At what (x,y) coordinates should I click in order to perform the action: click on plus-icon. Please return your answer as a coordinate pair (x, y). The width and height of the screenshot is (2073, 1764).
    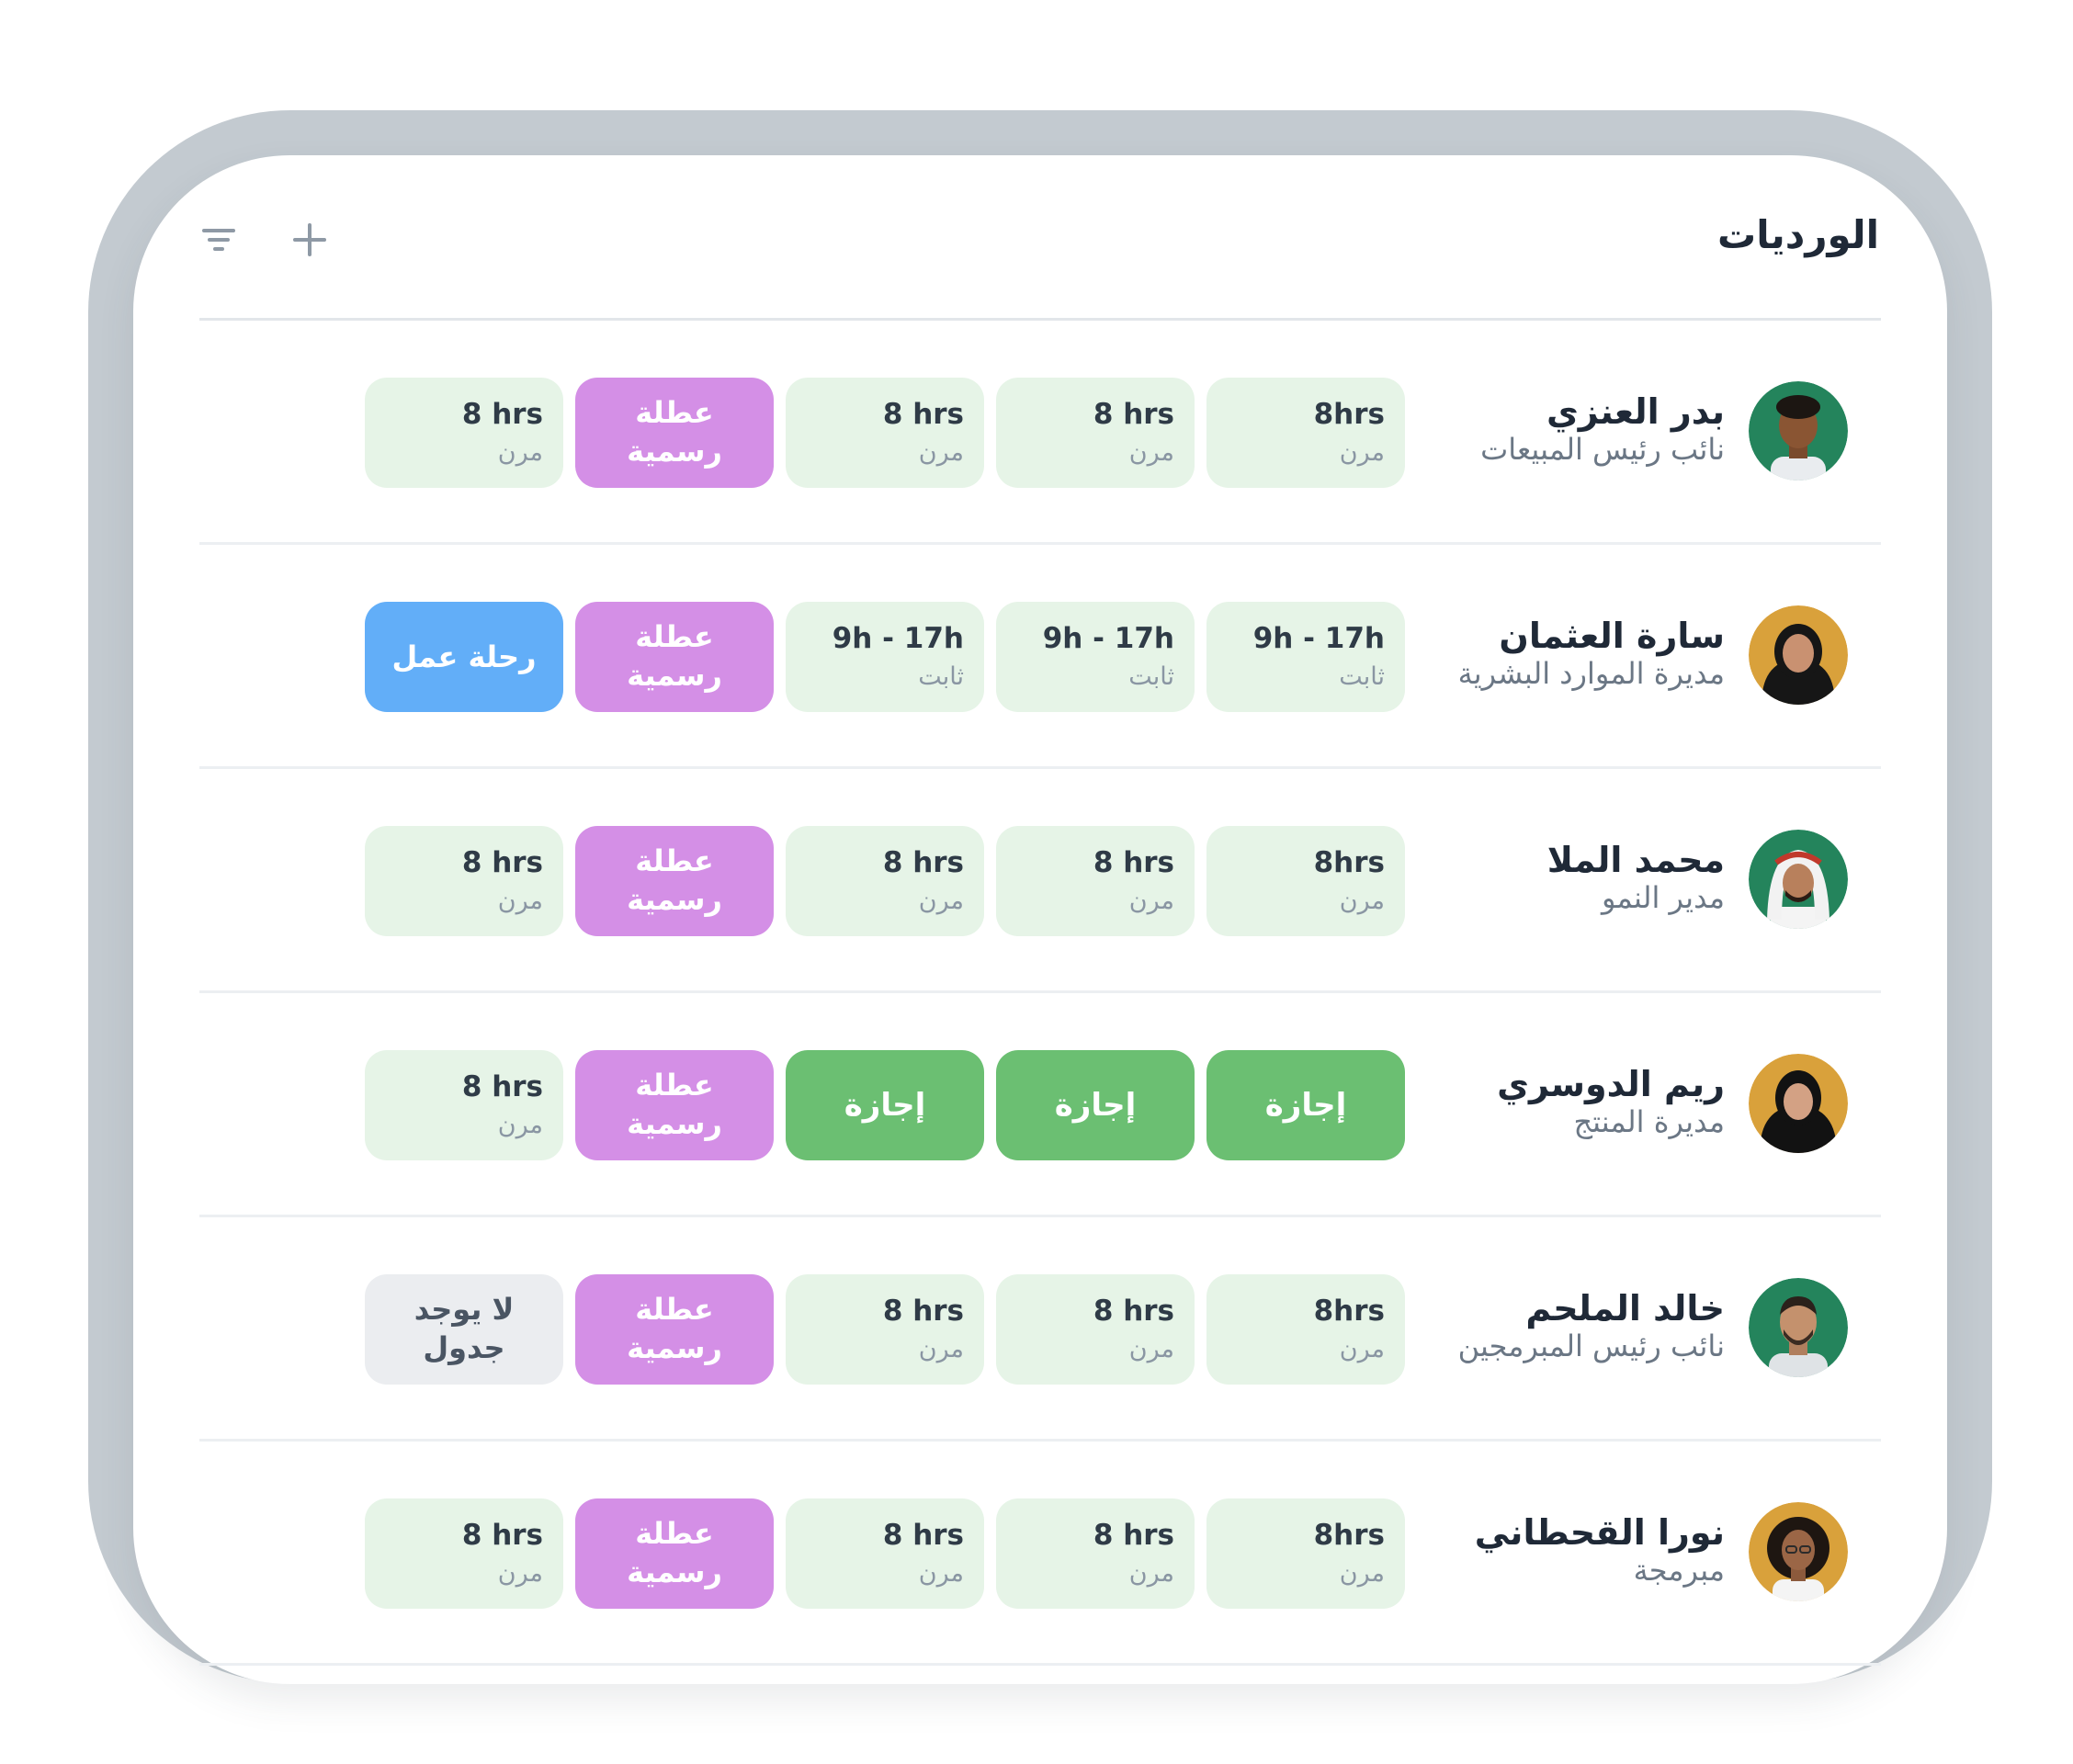
    Looking at the image, I should click on (310, 240).